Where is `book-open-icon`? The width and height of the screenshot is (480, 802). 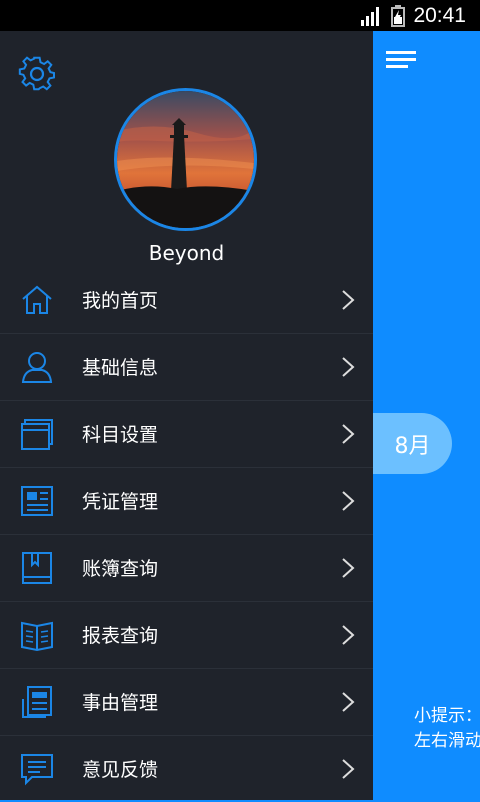 book-open-icon is located at coordinates (37, 636).